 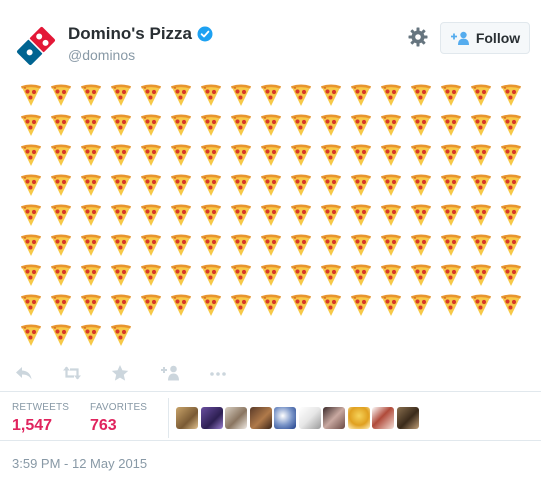 I want to click on gear-icon, so click(x=418, y=37).